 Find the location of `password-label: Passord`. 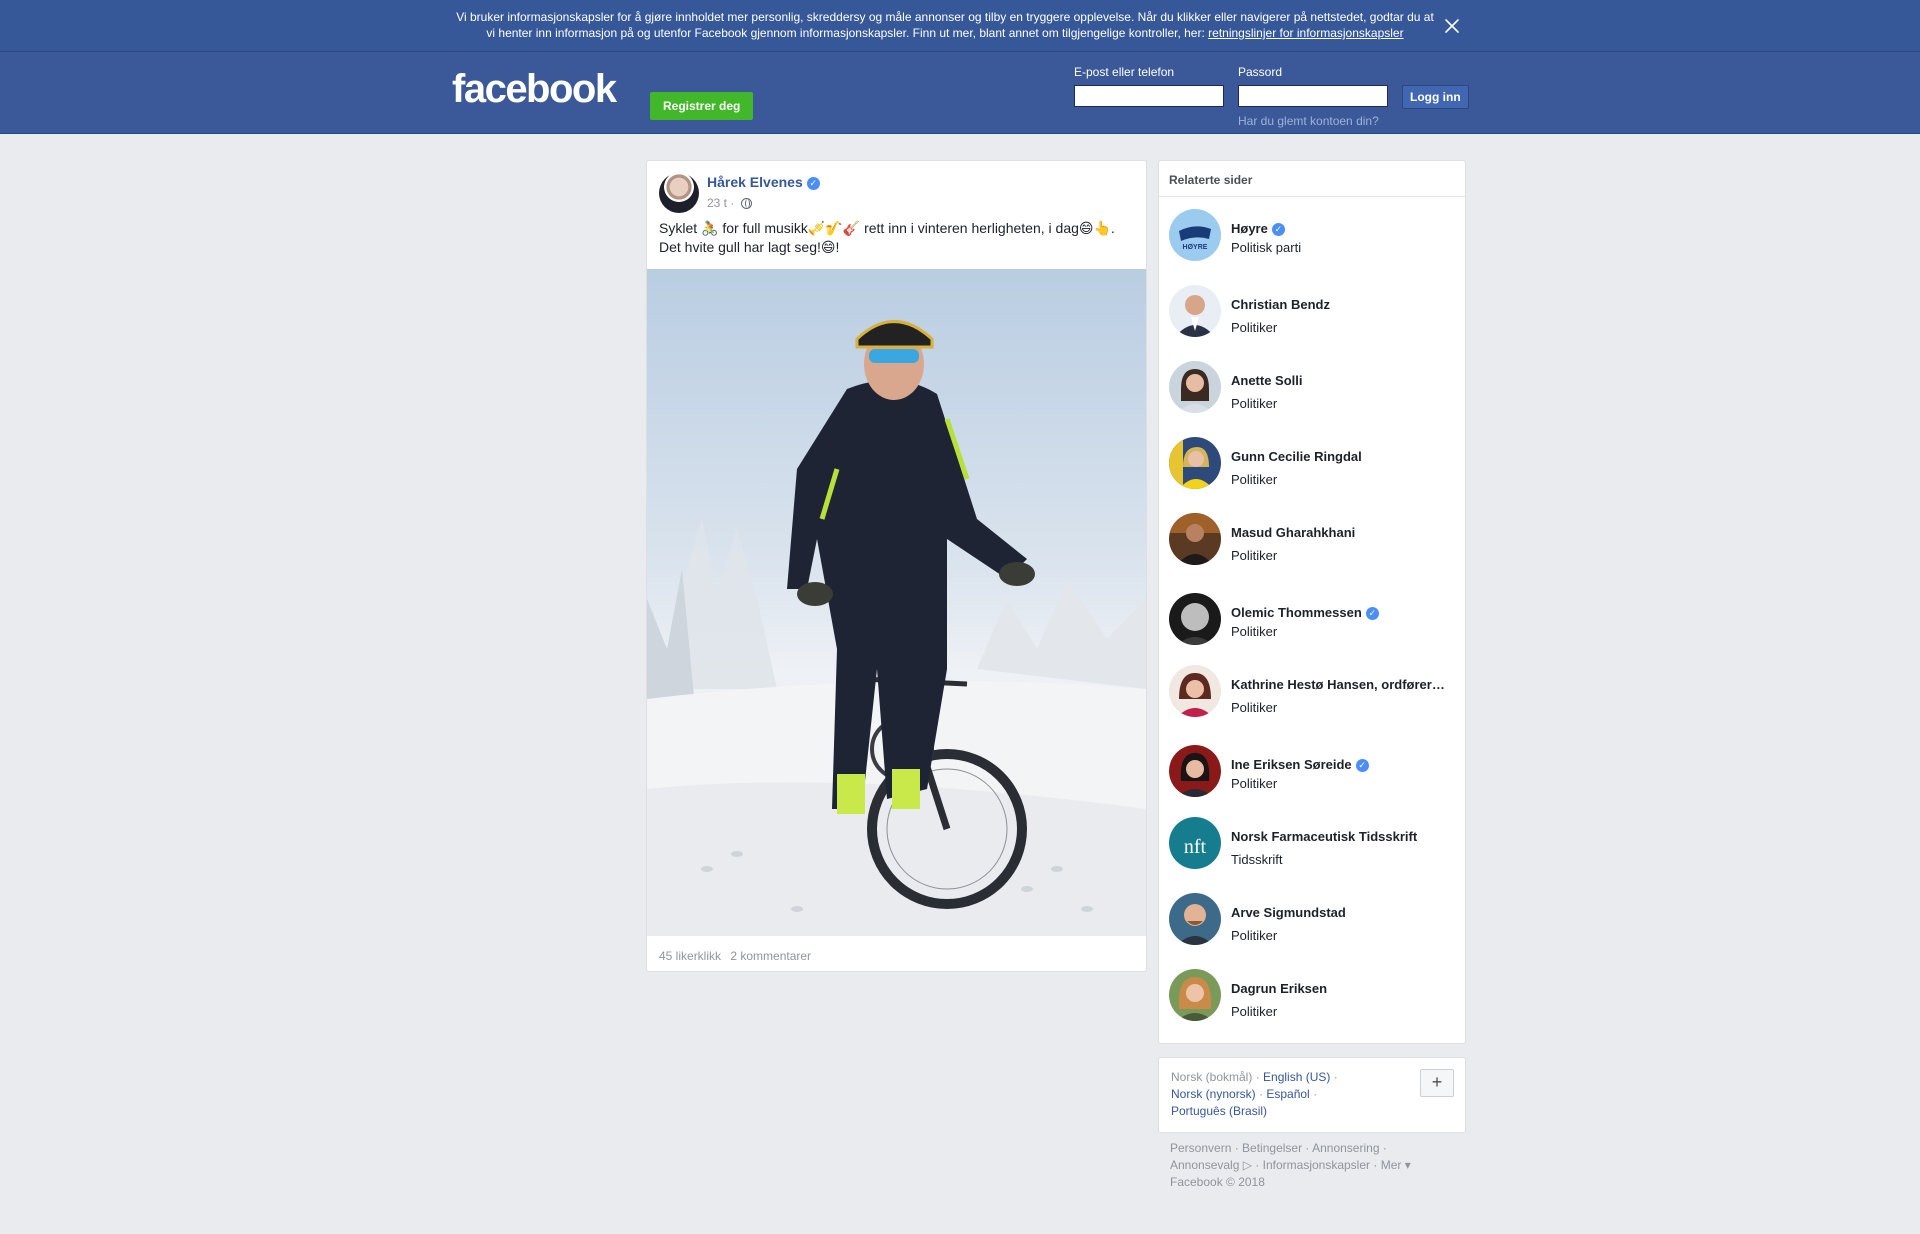

password-label: Passord is located at coordinates (1260, 72).